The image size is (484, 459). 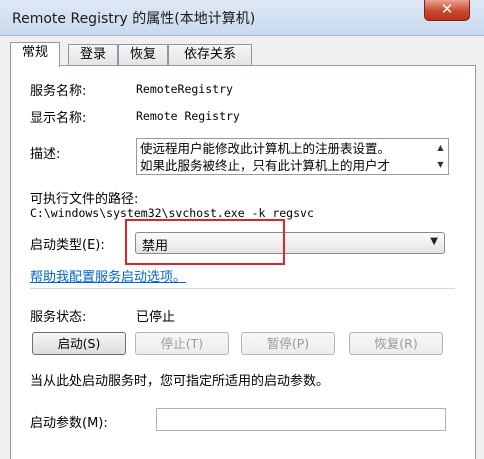 I want to click on tab-logon: 登录, so click(x=93, y=55).